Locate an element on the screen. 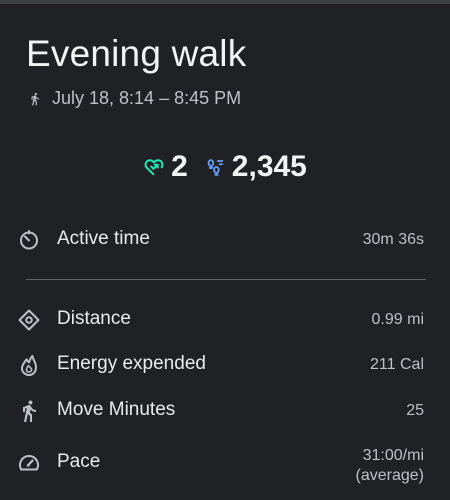 The height and width of the screenshot is (500, 450). activity-time-range: July 18, 8:14 – 8:45 PM is located at coordinates (147, 98).